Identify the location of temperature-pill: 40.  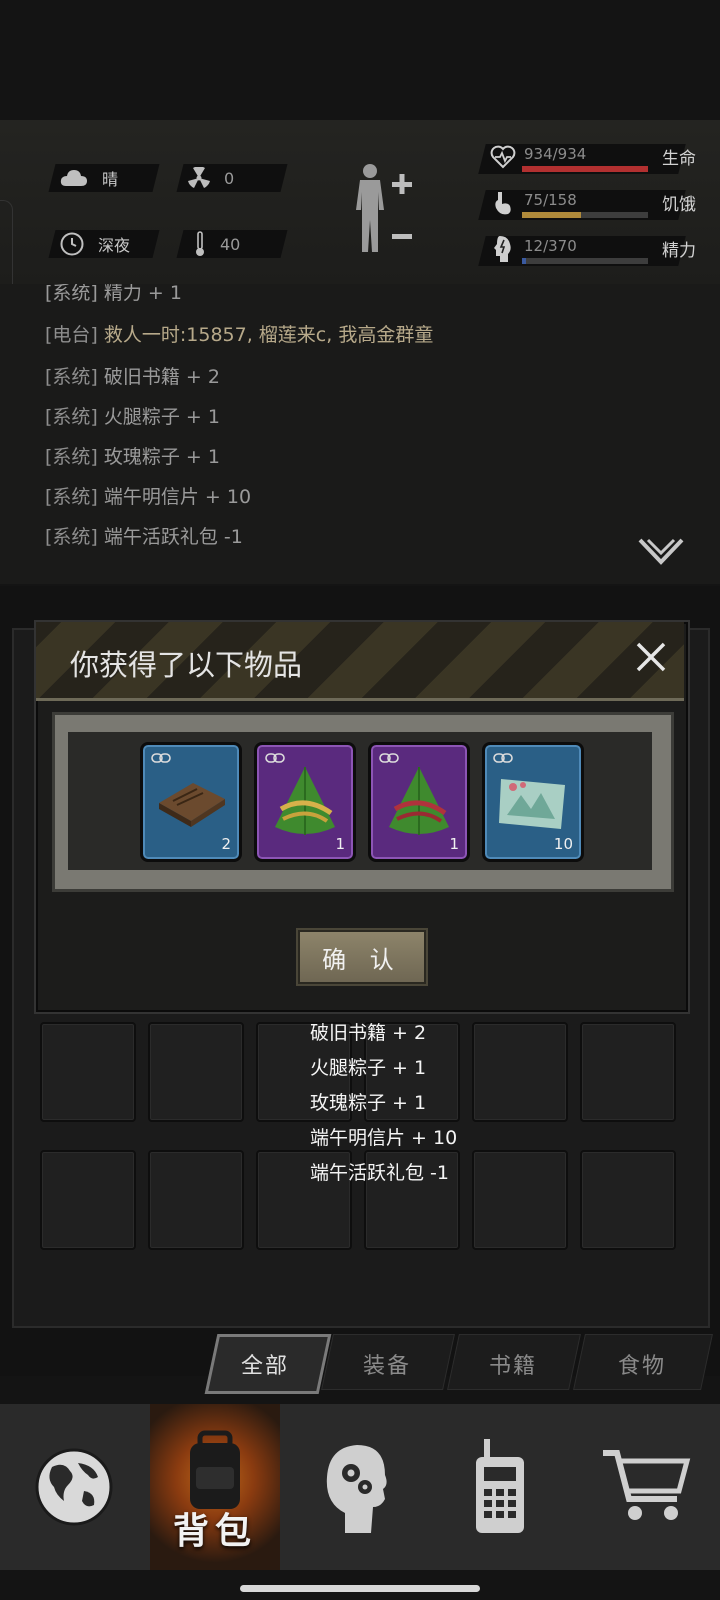
(217, 244).